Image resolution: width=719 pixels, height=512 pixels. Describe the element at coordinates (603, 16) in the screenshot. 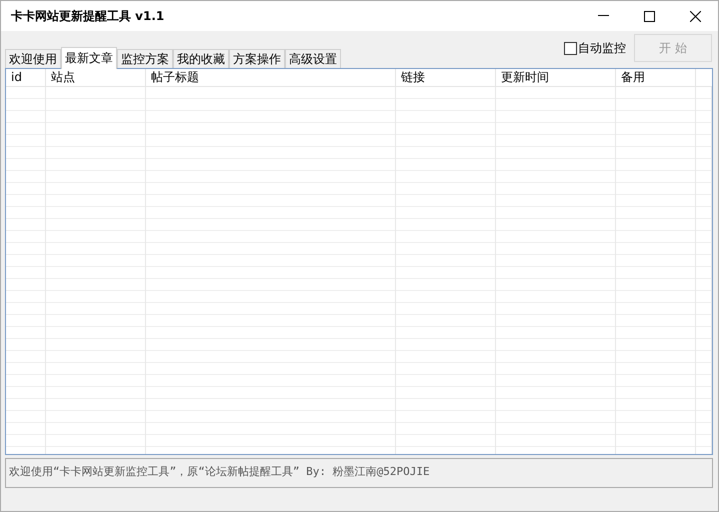

I see `minimize-icon` at that location.